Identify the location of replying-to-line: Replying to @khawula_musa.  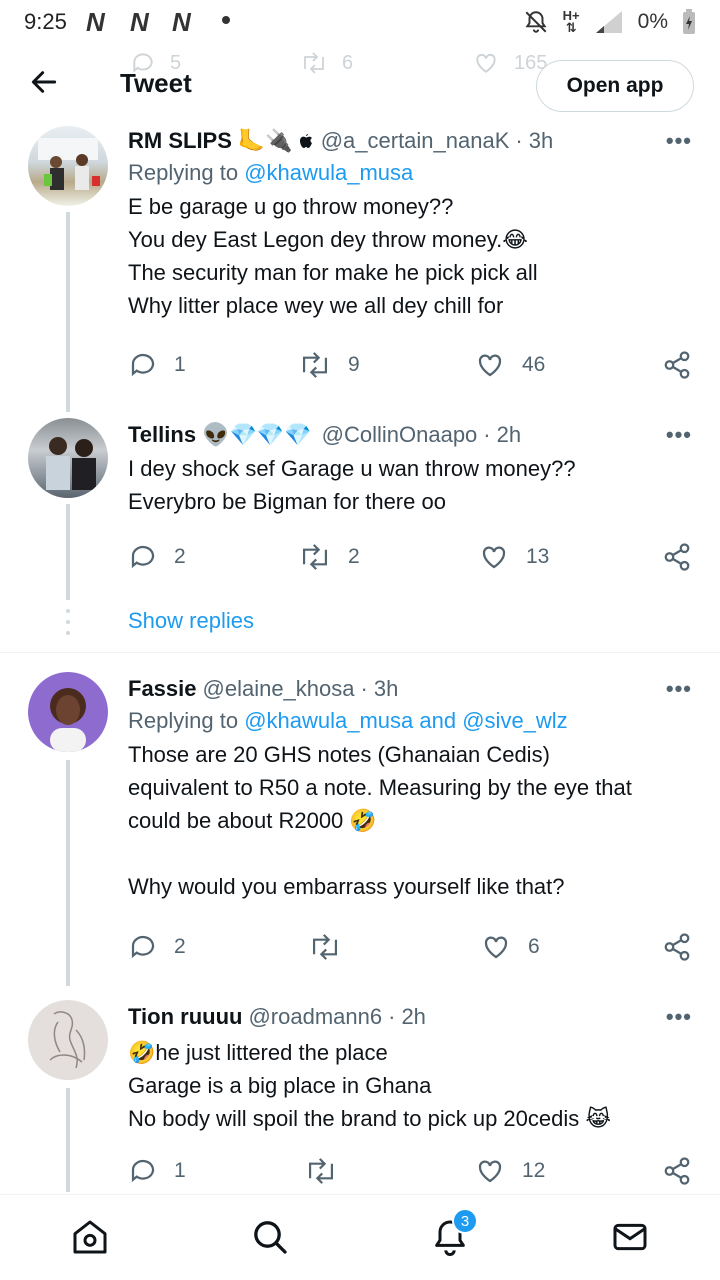
(271, 172).